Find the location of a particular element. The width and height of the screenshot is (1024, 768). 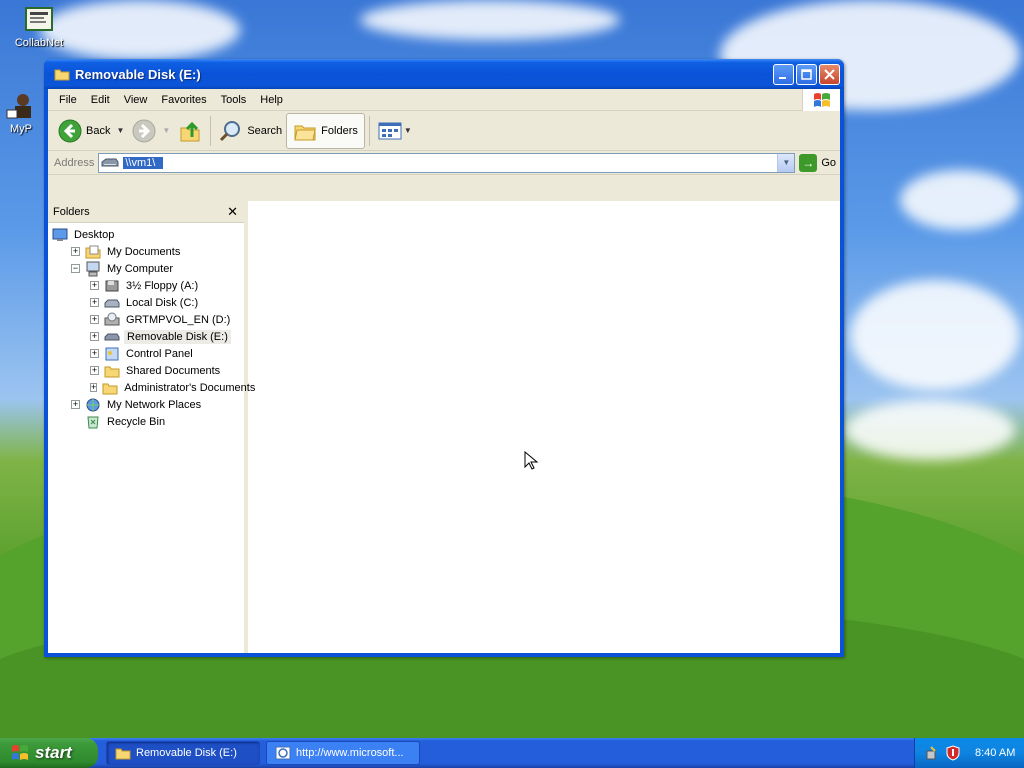

tree-item-label: My Network Places is located at coordinates (154, 404).